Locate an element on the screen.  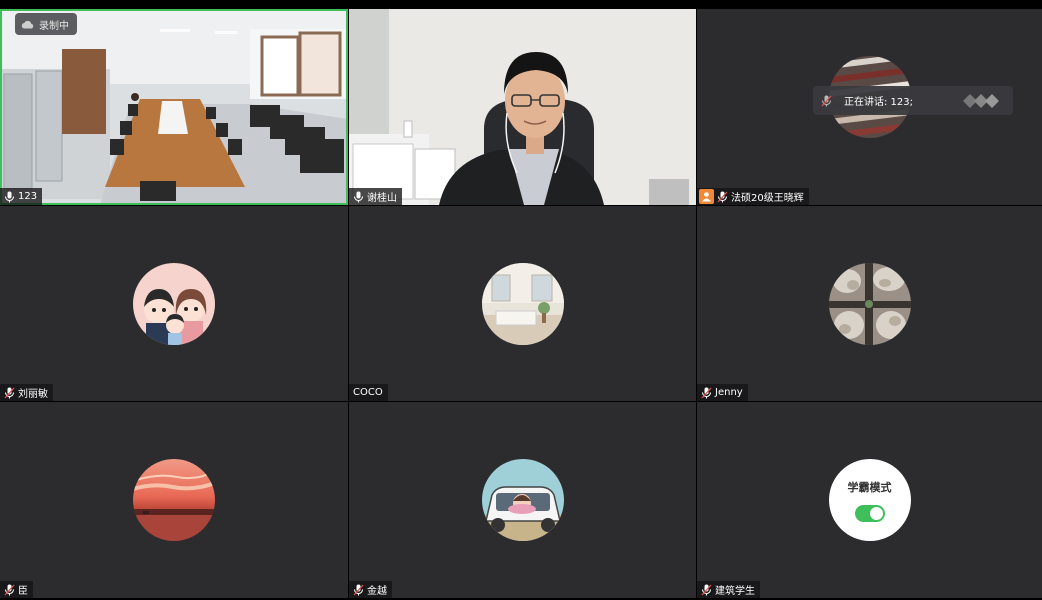
name-tag: 建筑学生 is located at coordinates (728, 589).